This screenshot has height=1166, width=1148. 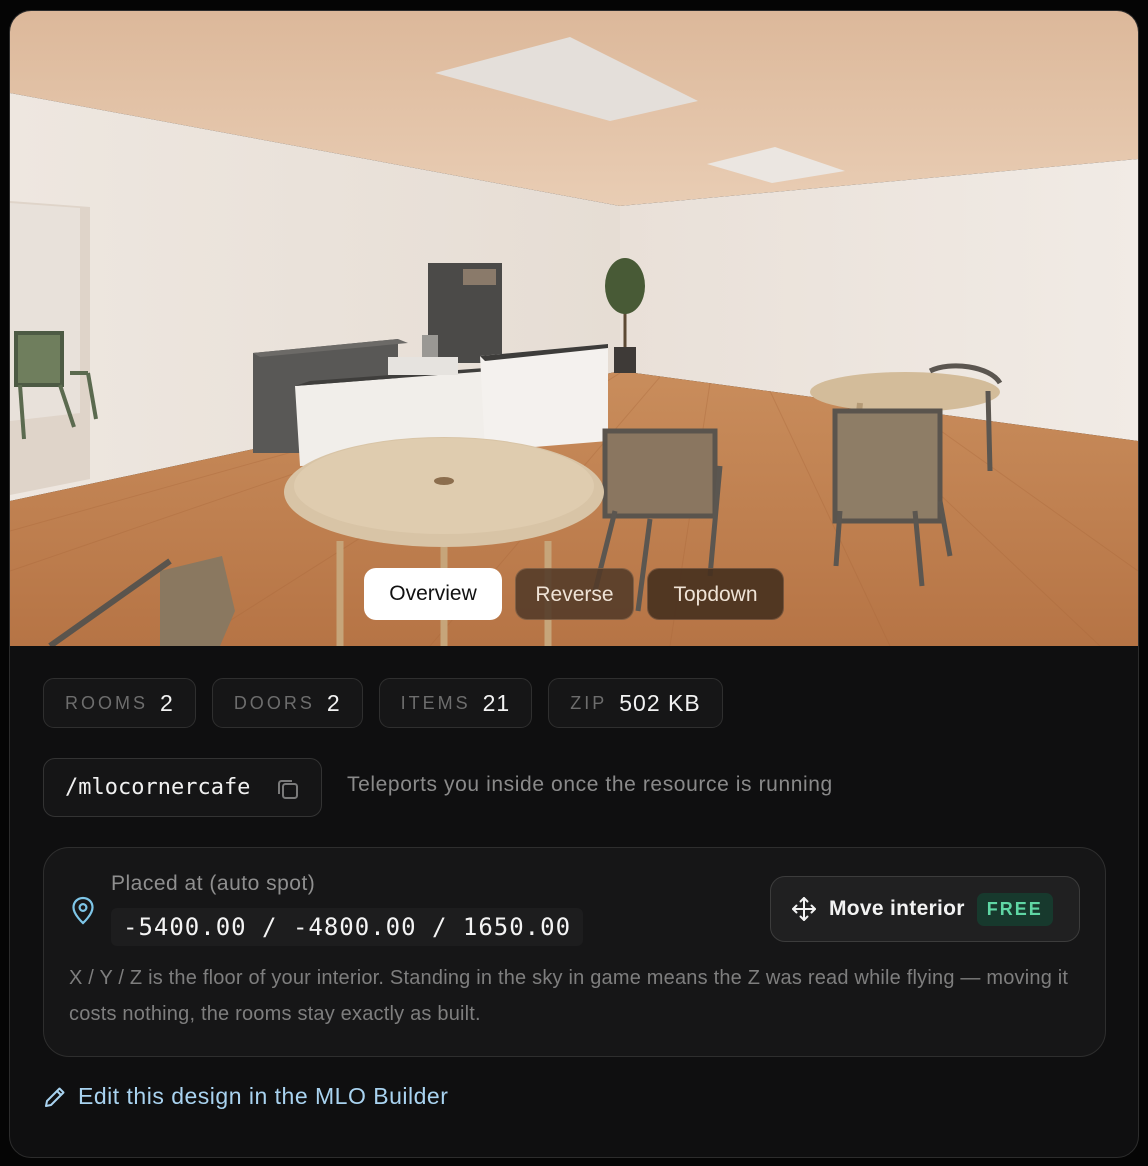 I want to click on stat-key: ROOMS, so click(x=107, y=702).